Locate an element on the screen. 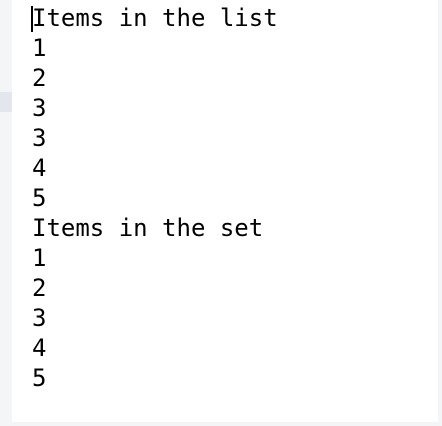 This screenshot has width=442, height=426. right-edge is located at coordinates (440, 213).